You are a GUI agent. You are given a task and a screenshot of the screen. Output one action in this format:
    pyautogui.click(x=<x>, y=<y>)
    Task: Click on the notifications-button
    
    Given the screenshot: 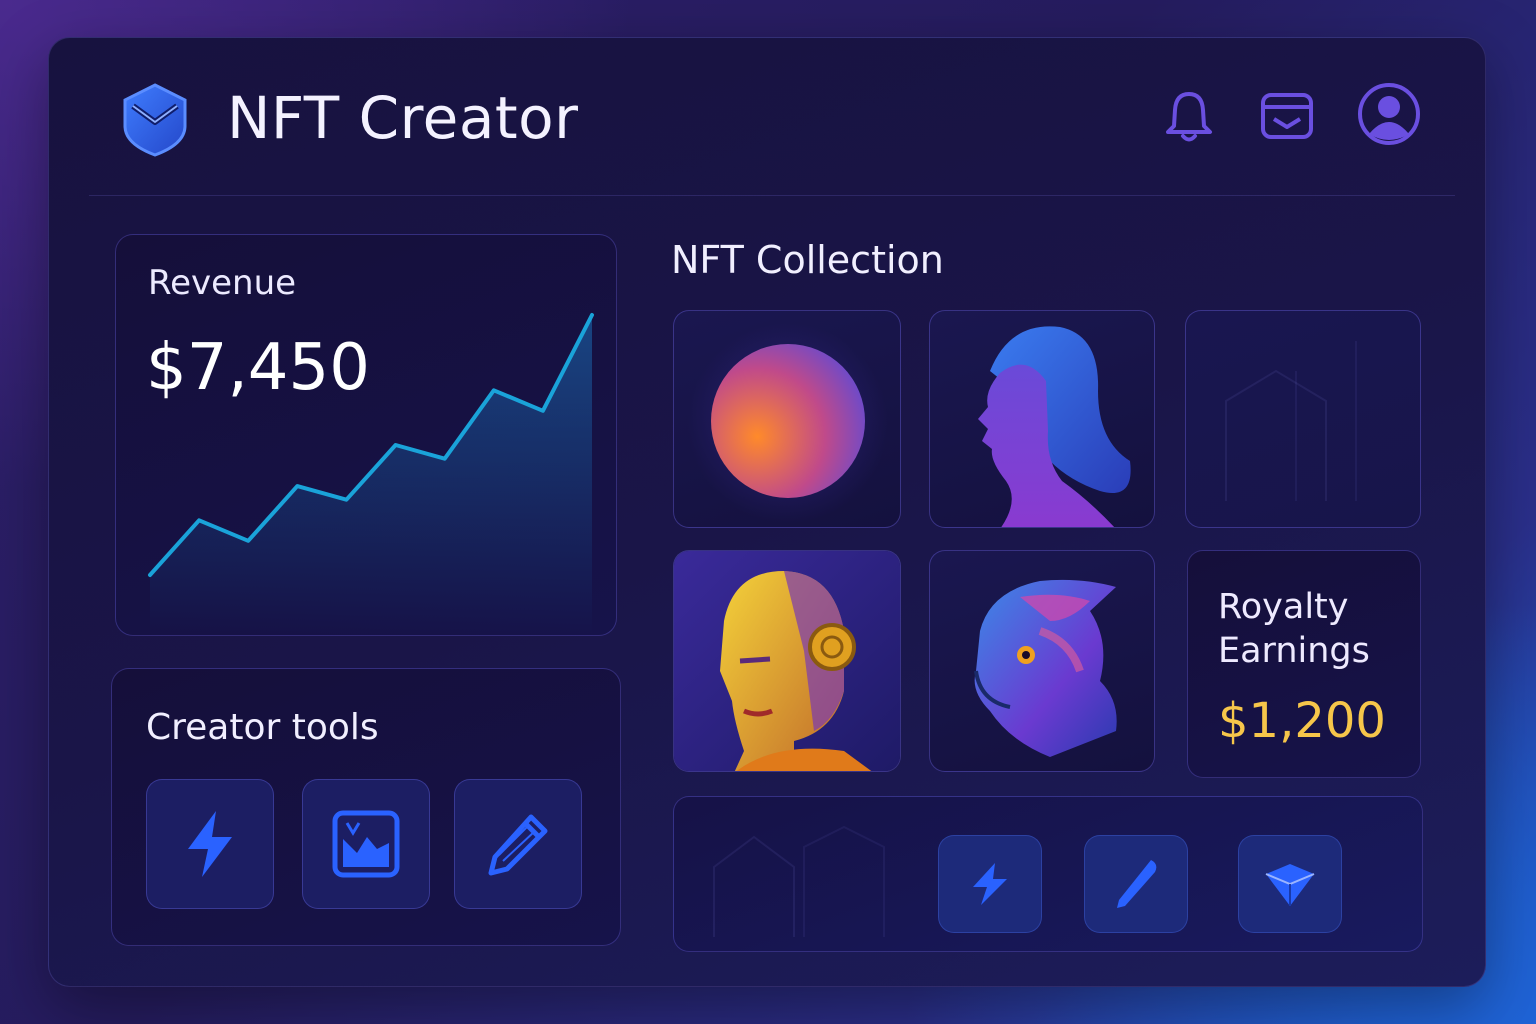 What is the action you would take?
    pyautogui.click(x=1189, y=116)
    